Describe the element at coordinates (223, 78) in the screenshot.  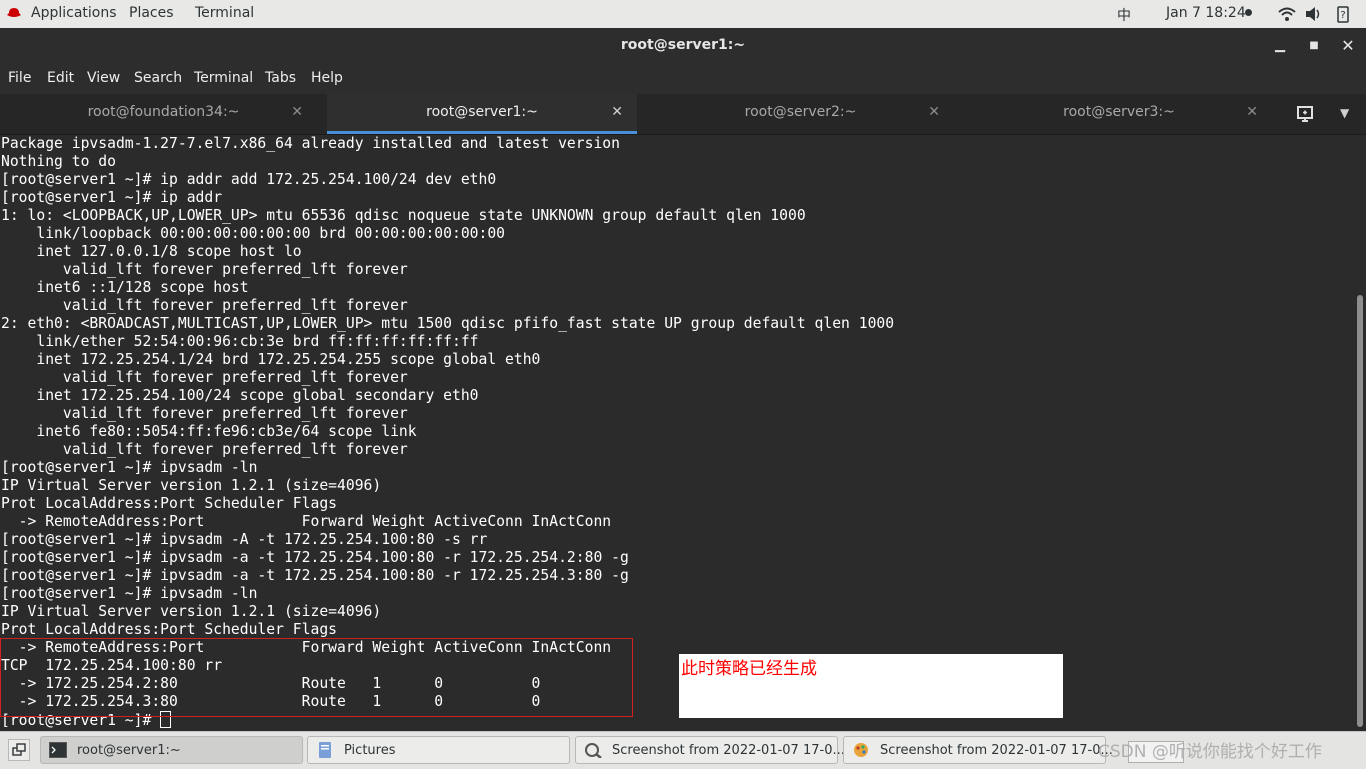
I see `menu-terminal: Terminal` at that location.